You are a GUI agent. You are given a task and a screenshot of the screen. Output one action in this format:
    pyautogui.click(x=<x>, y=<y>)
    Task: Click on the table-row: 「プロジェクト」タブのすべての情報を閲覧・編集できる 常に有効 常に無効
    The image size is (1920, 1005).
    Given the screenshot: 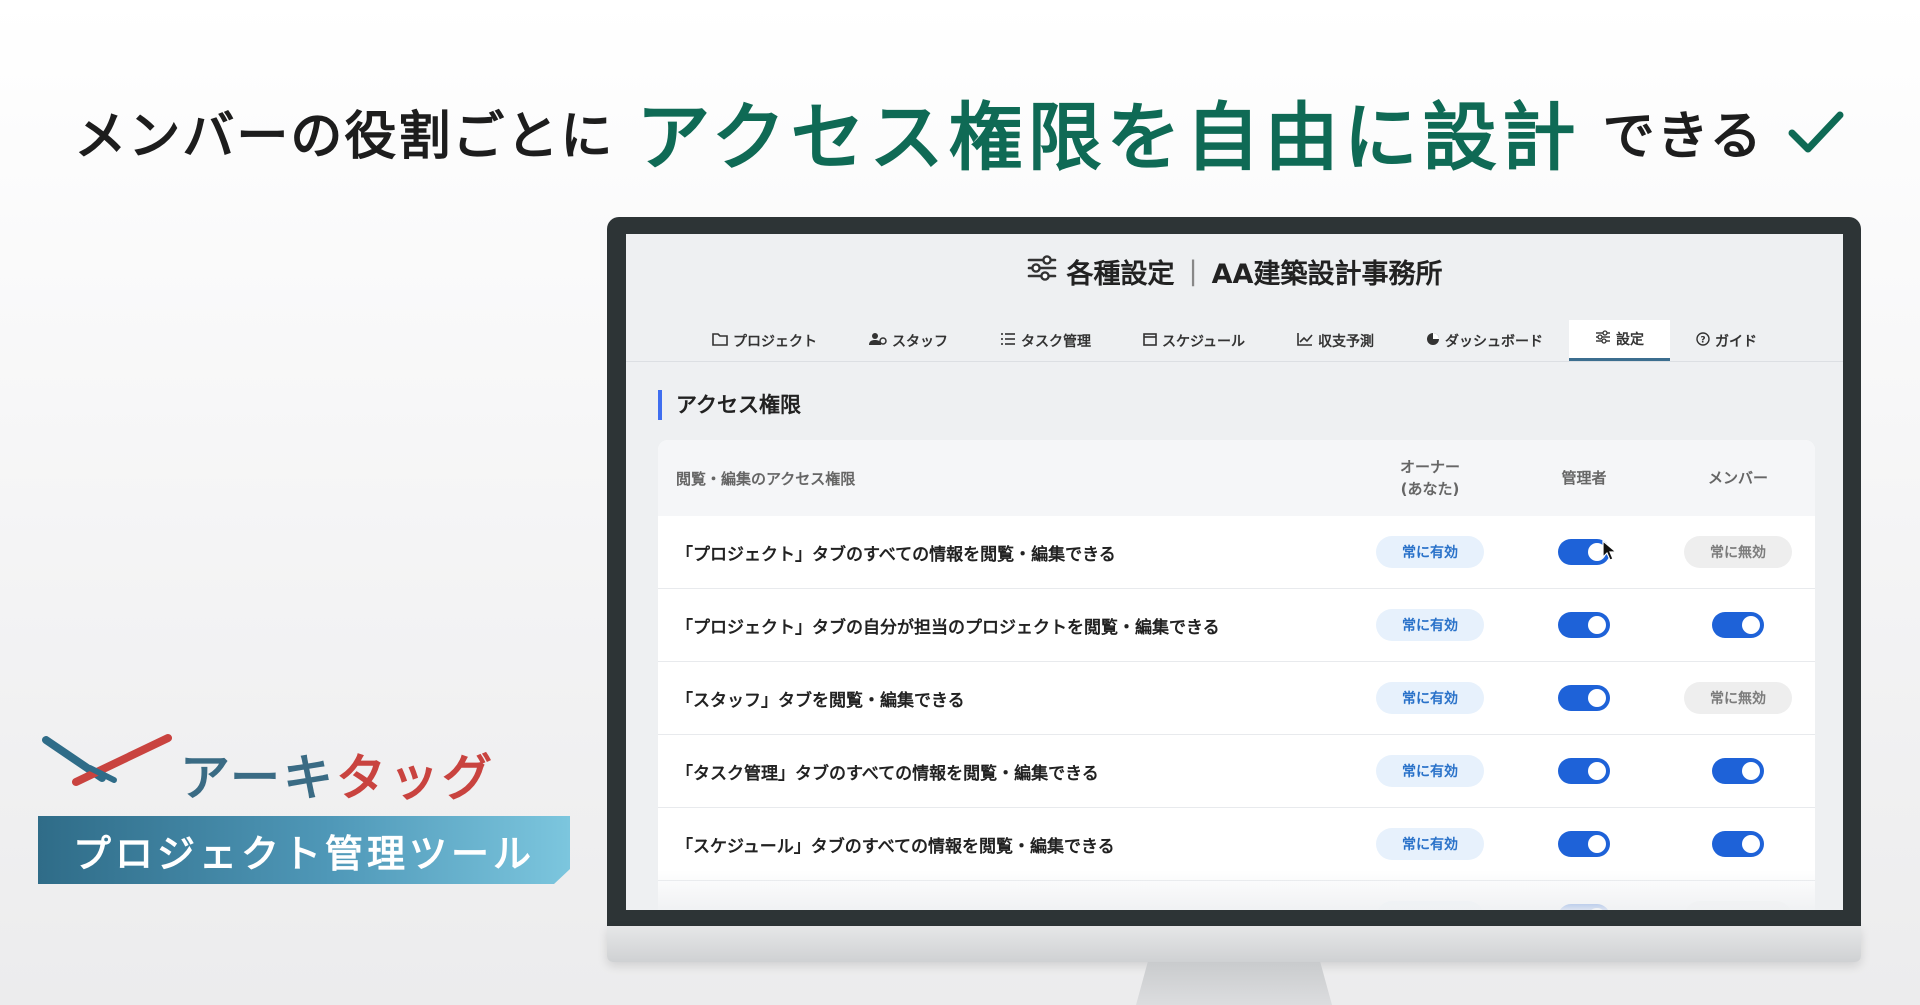 What is the action you would take?
    pyautogui.click(x=1236, y=552)
    